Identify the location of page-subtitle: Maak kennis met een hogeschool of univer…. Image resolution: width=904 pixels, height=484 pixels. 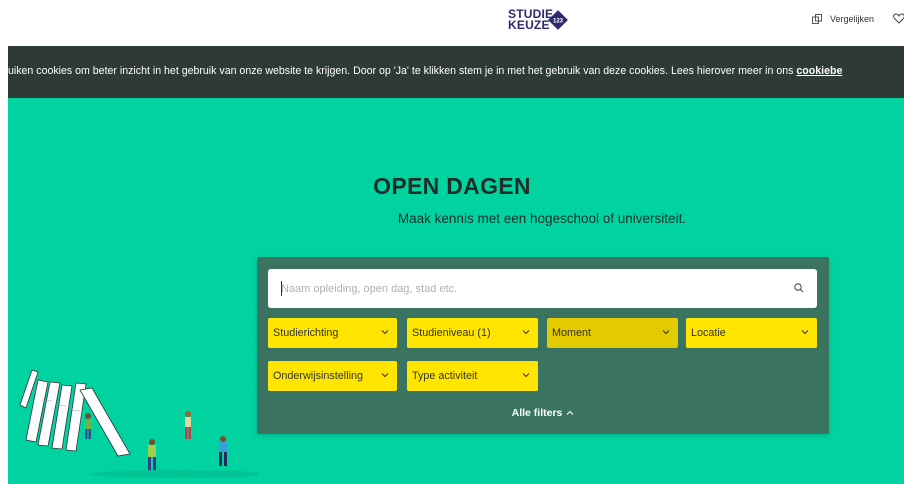
(542, 218).